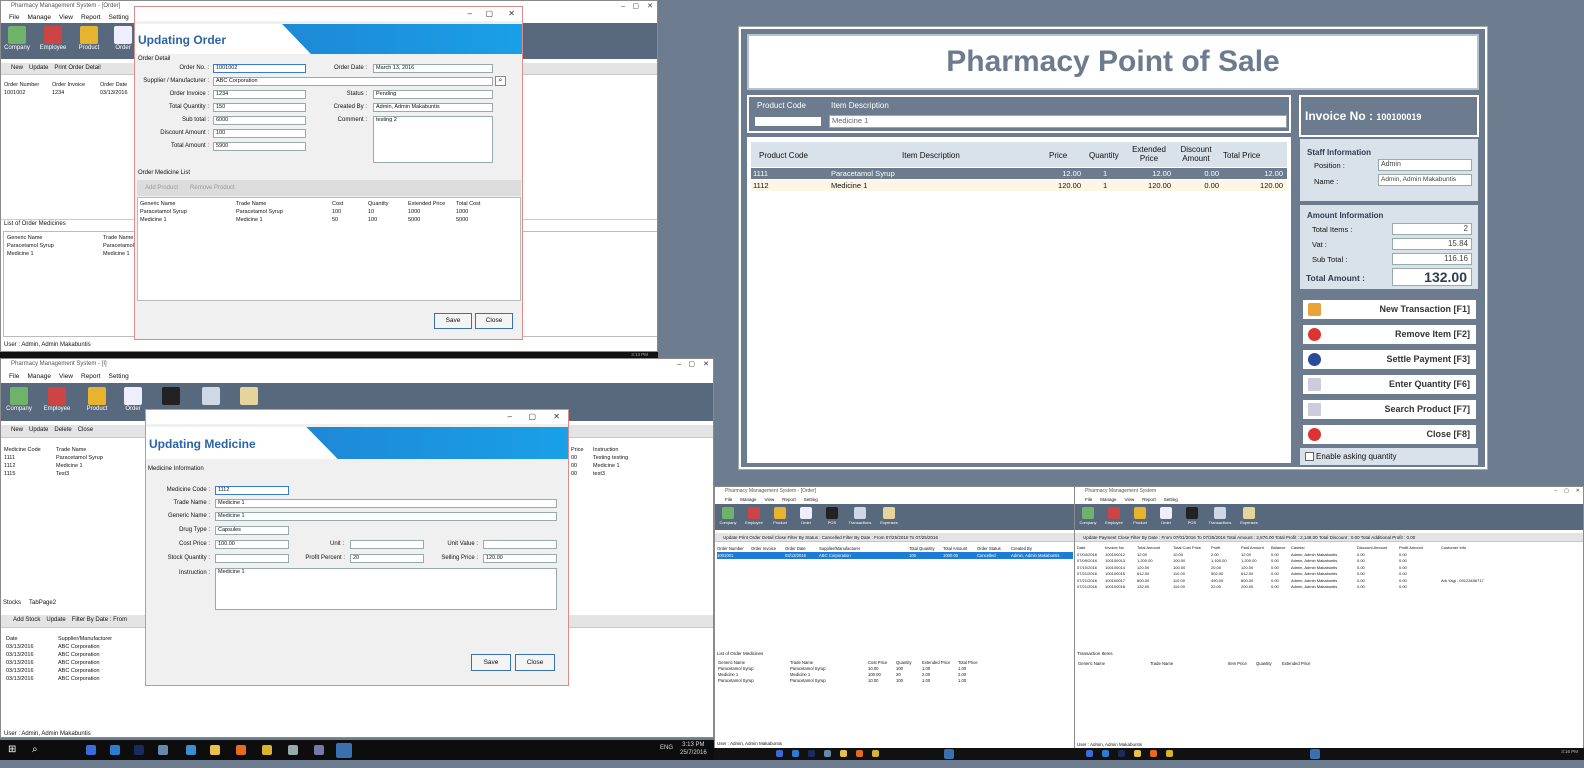 Image resolution: width=1584 pixels, height=768 pixels. What do you see at coordinates (259, 94) in the screenshot?
I see `invoice-input: 1234` at bounding box center [259, 94].